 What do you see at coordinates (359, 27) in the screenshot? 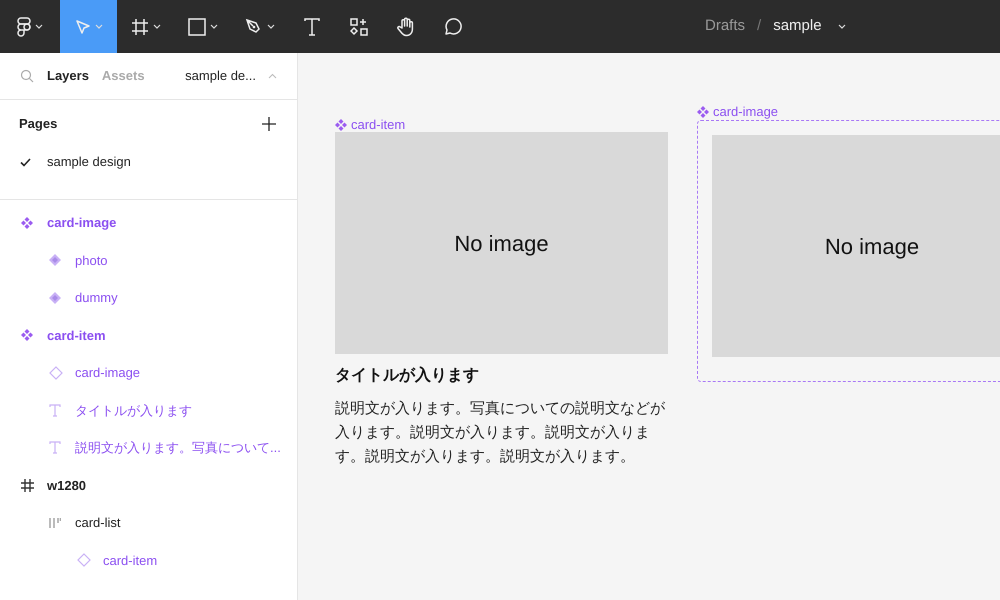
I see `resources-icon` at bounding box center [359, 27].